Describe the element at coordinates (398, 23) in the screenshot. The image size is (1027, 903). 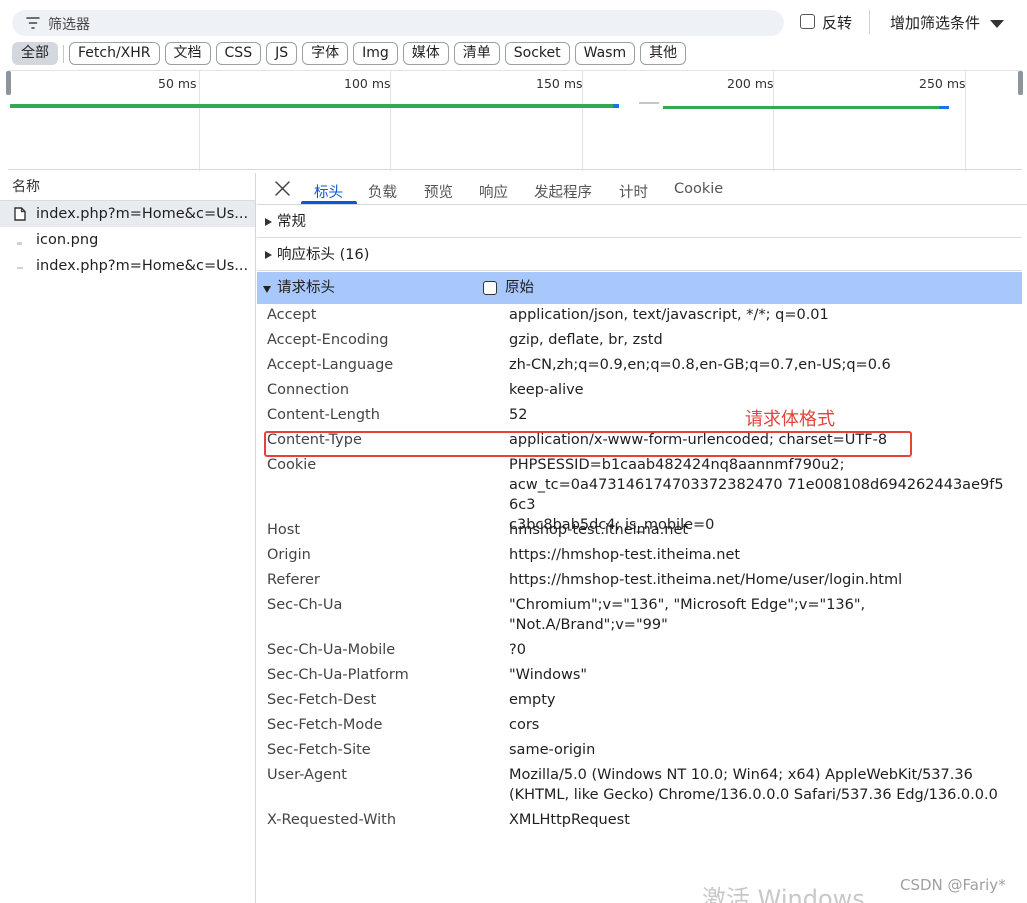
I see `filter-input: 筛选器` at that location.